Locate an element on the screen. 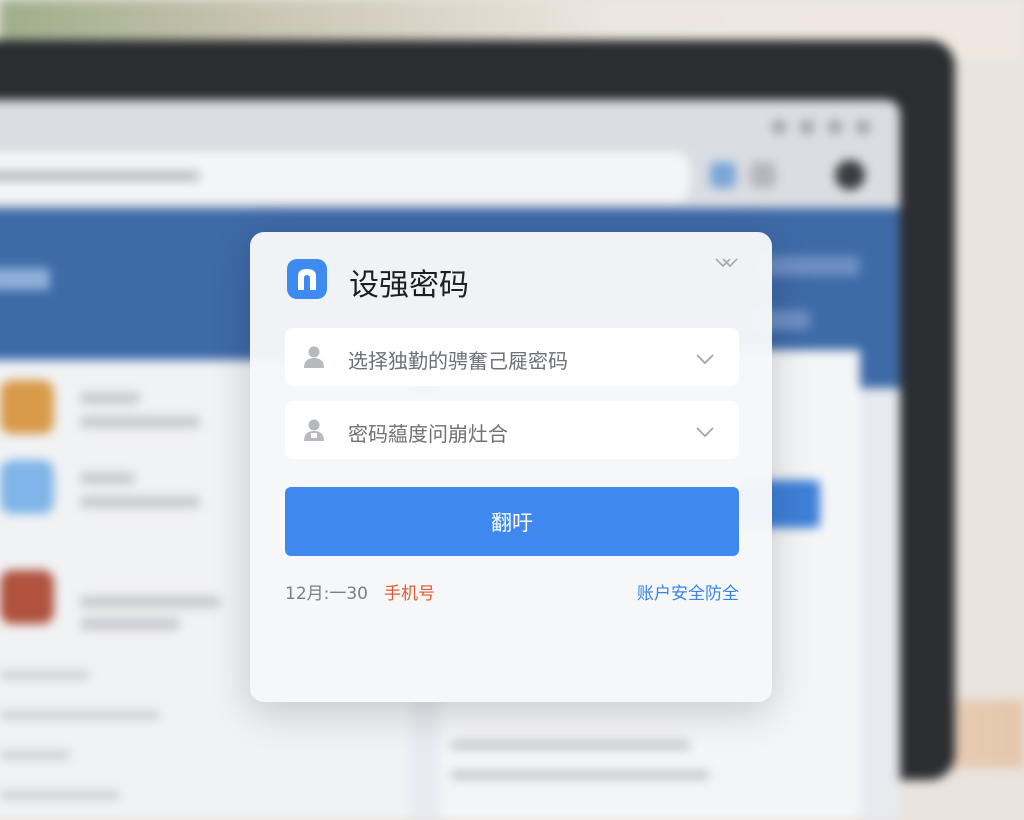  account-security-link: 账户安全防全 is located at coordinates (688, 591).